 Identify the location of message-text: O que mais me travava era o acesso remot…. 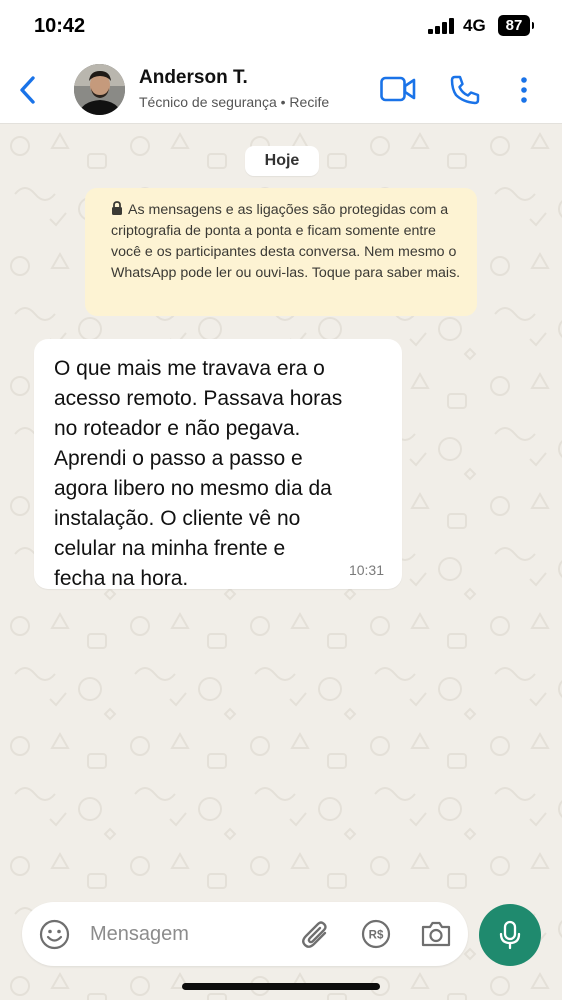
(198, 473).